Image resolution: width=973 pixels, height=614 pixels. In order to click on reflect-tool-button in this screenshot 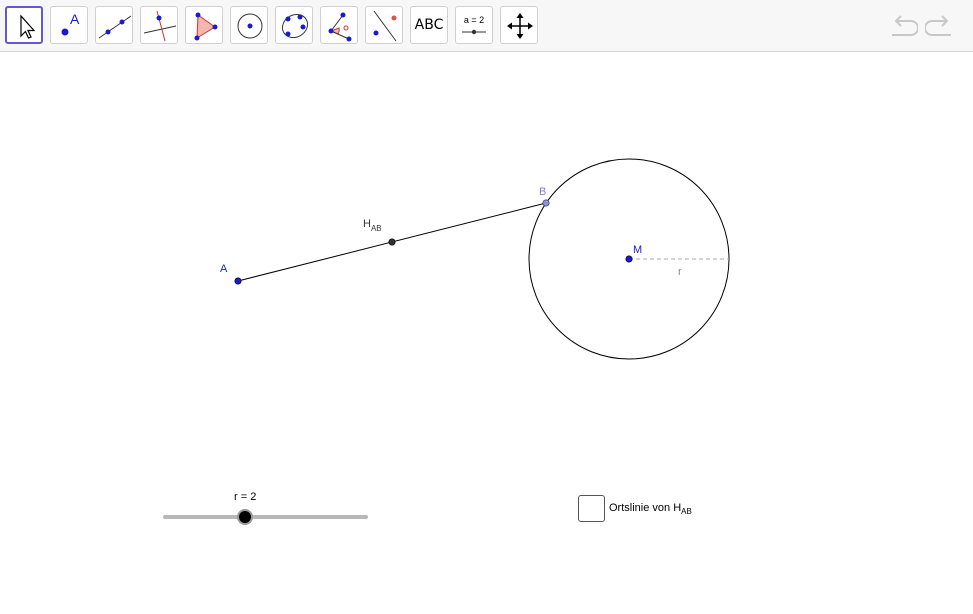, I will do `click(384, 25)`.